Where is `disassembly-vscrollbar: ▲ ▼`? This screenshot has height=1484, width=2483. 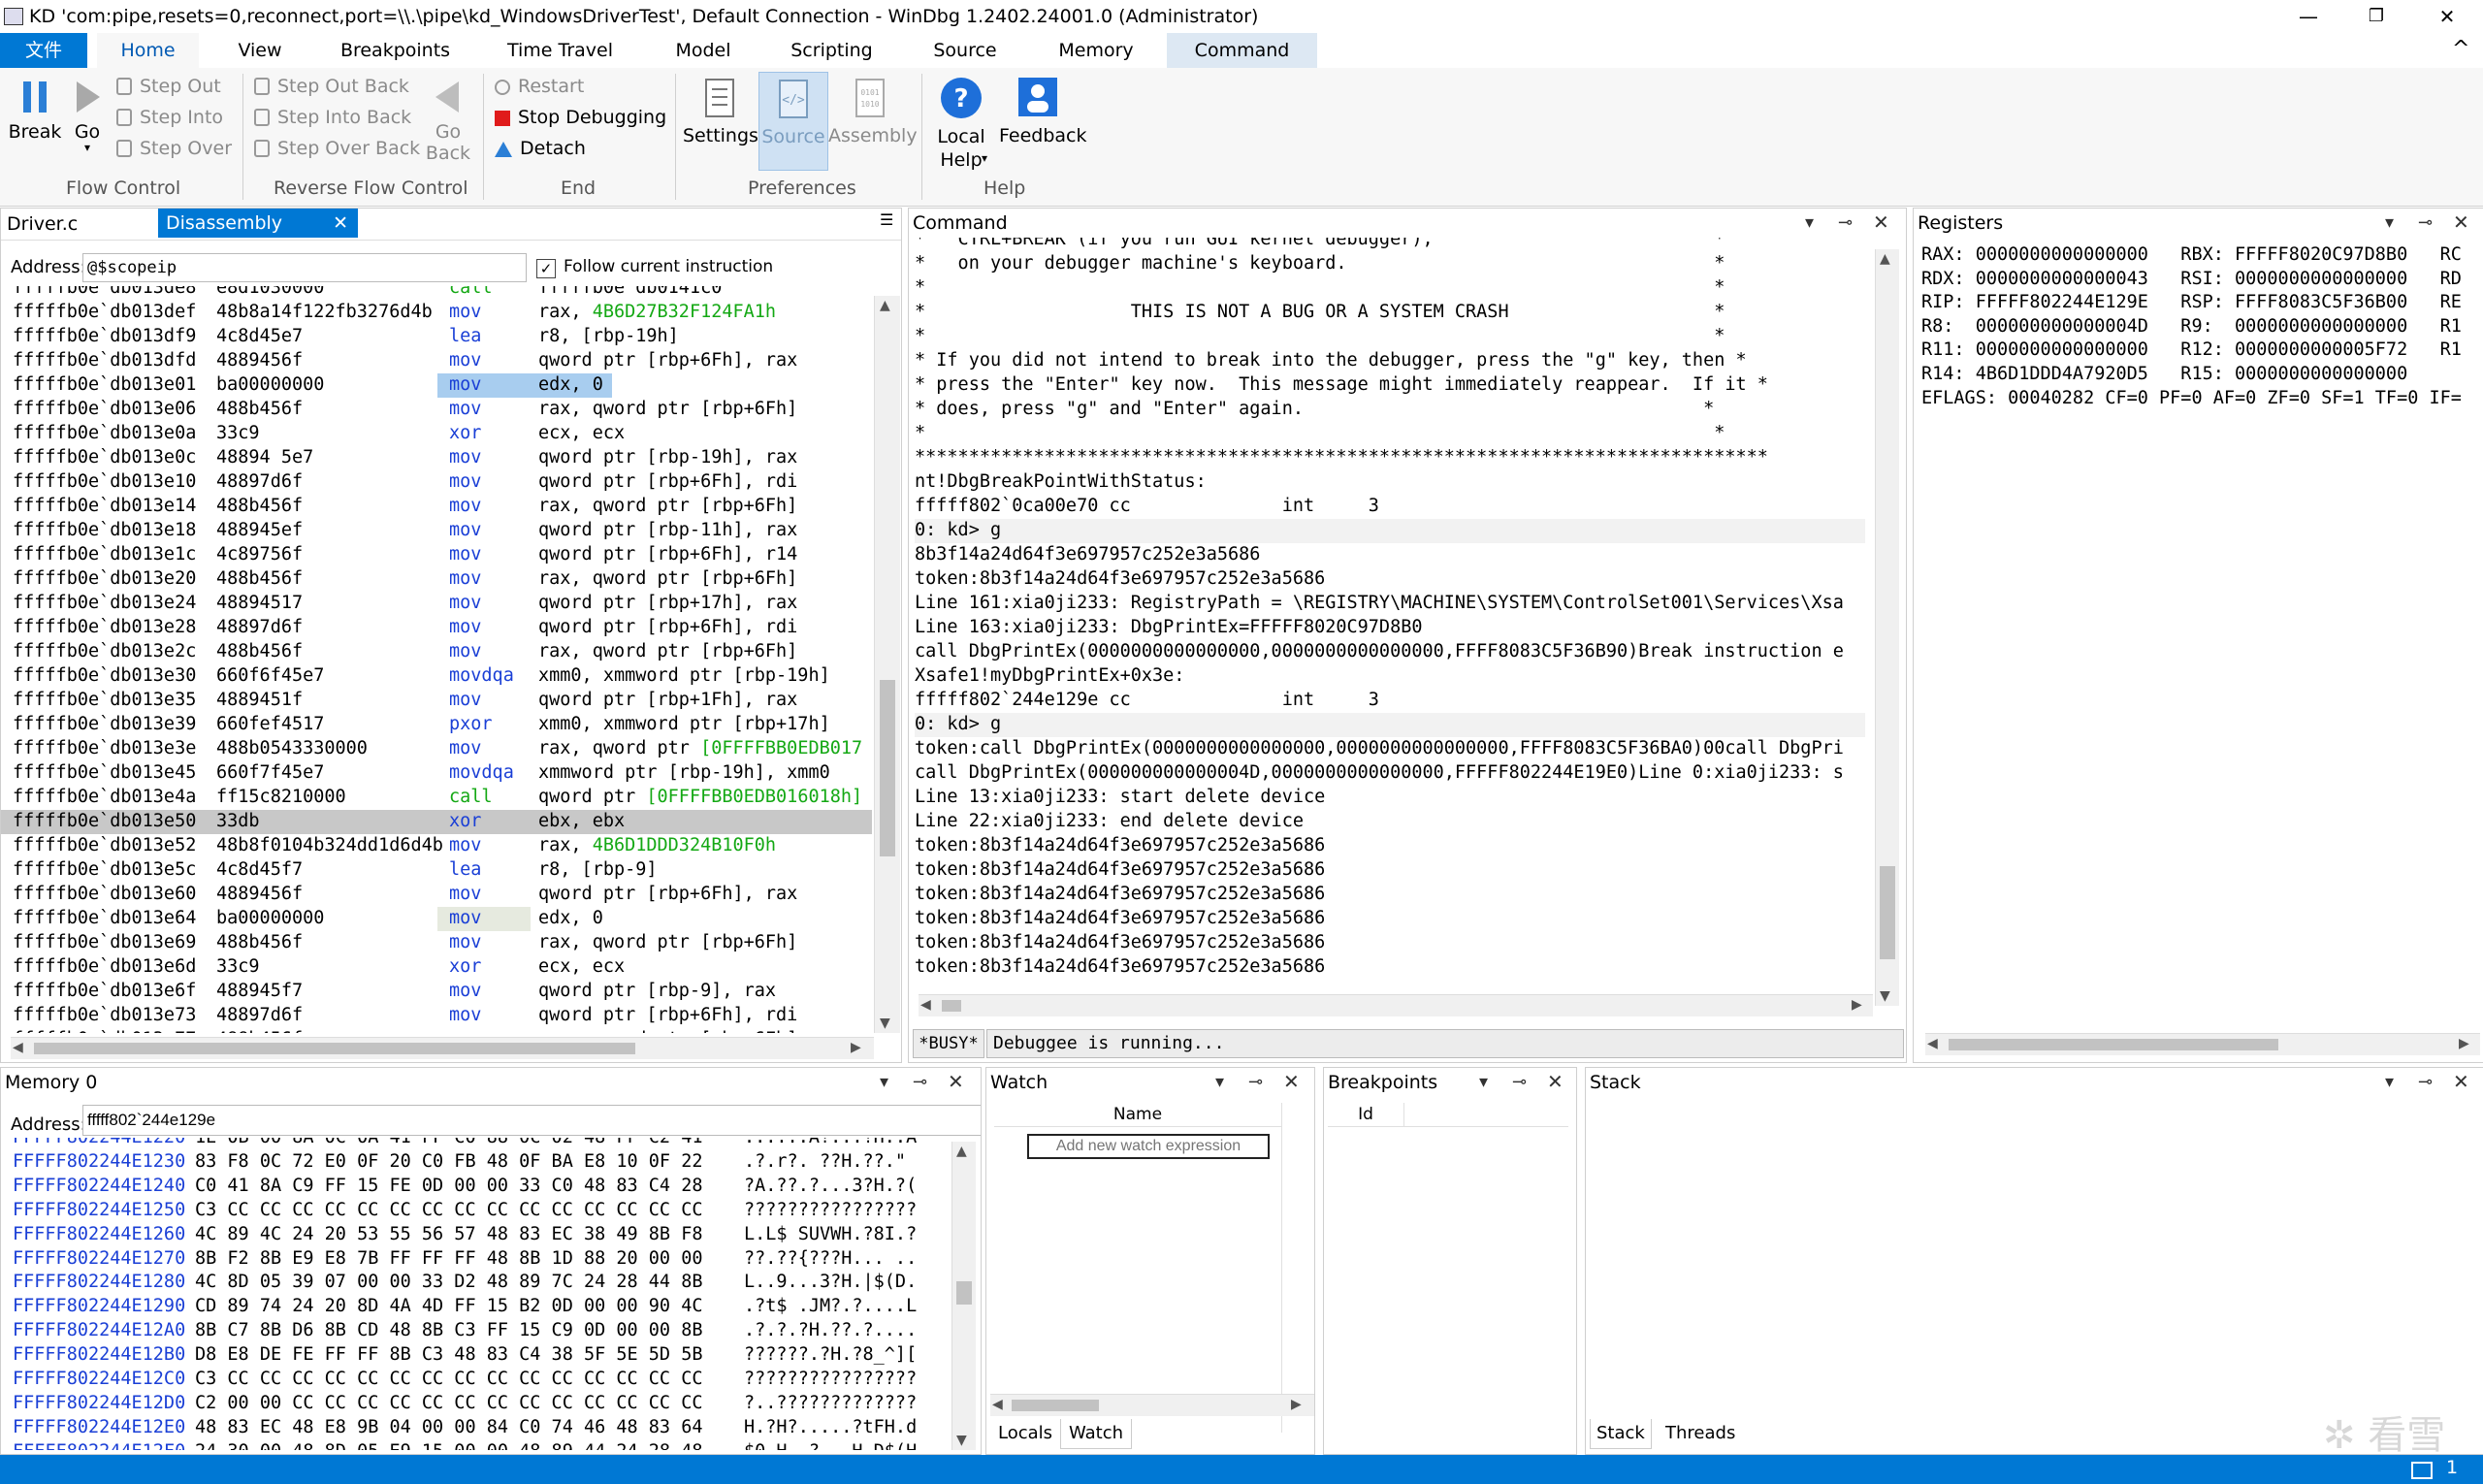 disassembly-vscrollbar: ▲ ▼ is located at coordinates (887, 664).